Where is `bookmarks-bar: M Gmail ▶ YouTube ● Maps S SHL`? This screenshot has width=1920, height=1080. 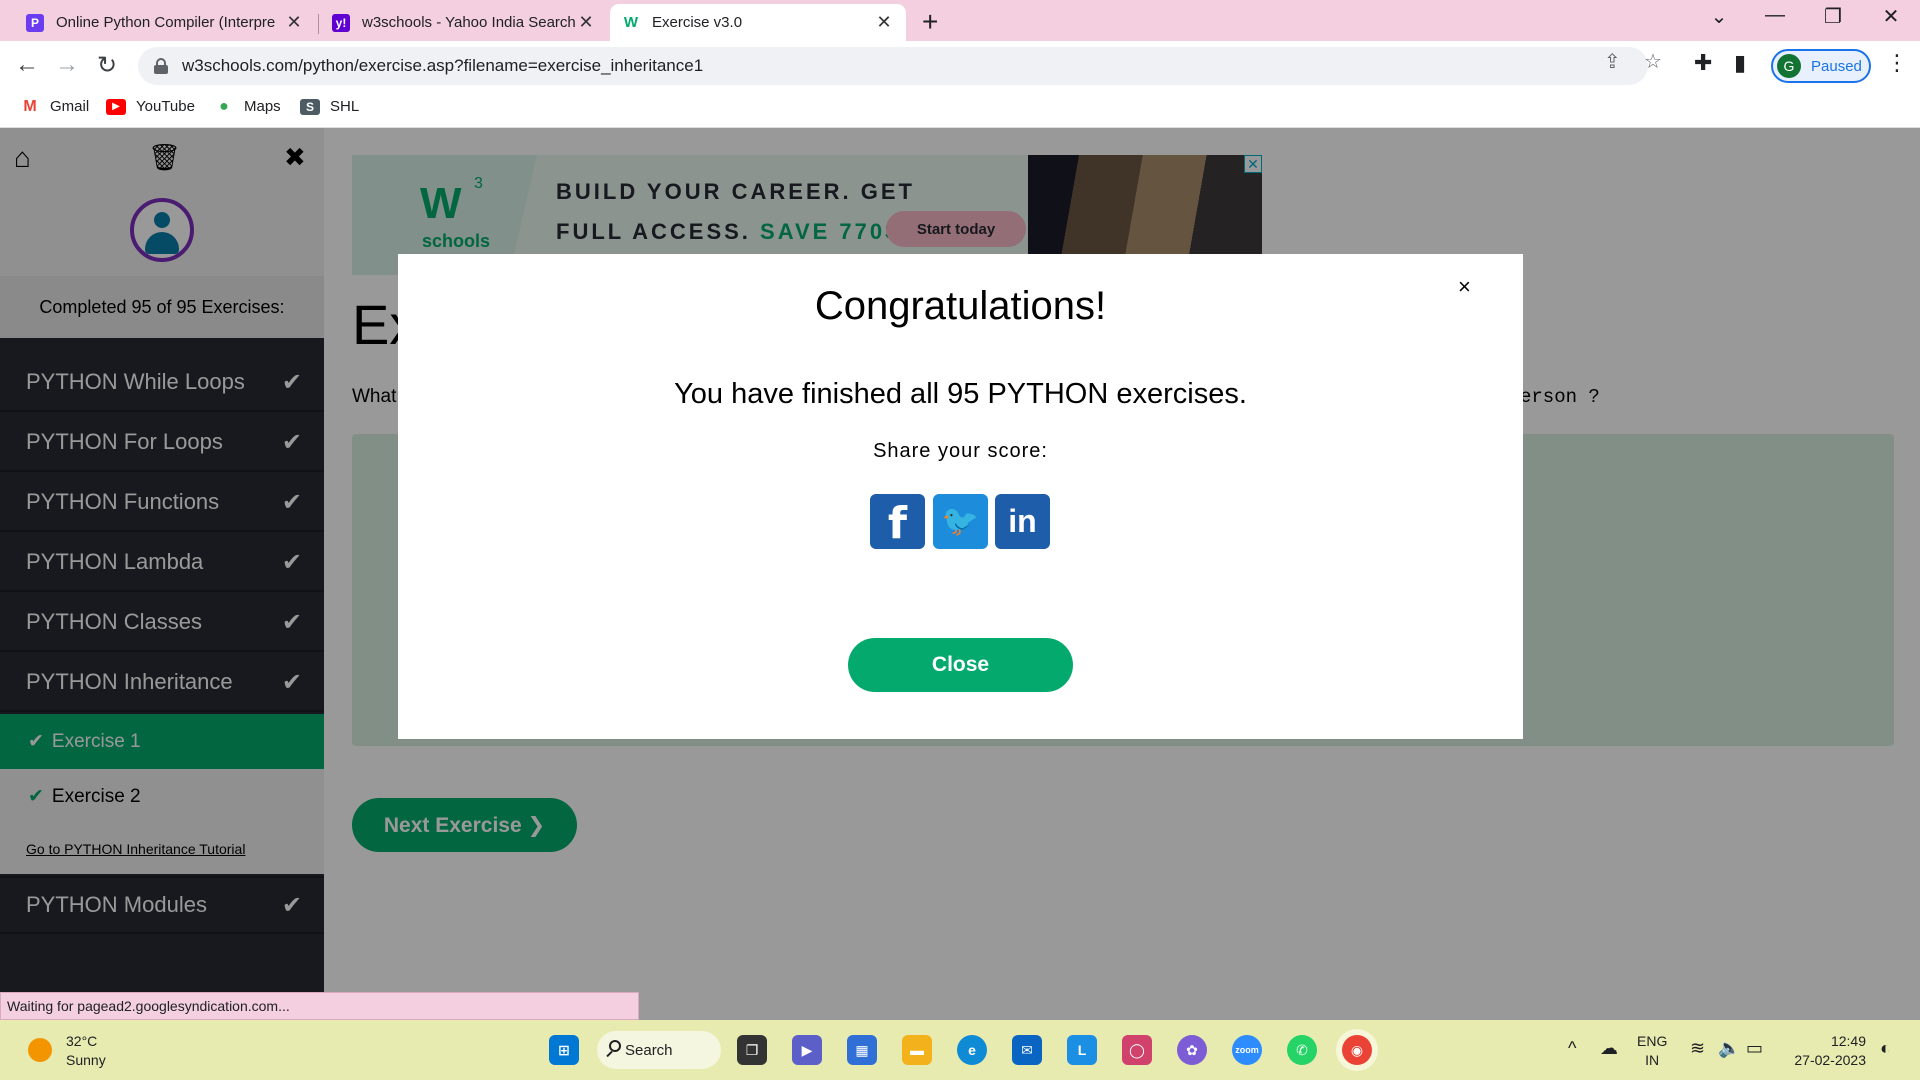 bookmarks-bar: M Gmail ▶ YouTube ● Maps S SHL is located at coordinates (960, 109).